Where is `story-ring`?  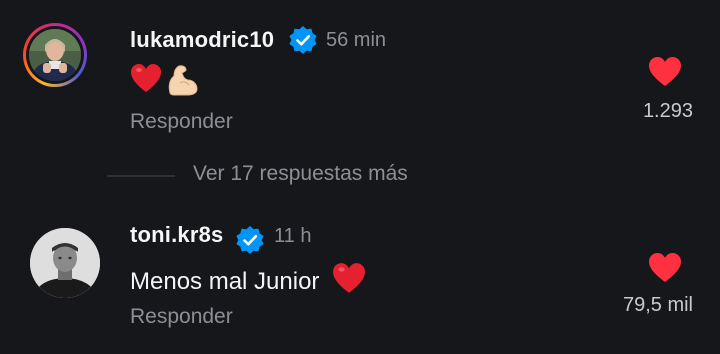
story-ring is located at coordinates (55, 55).